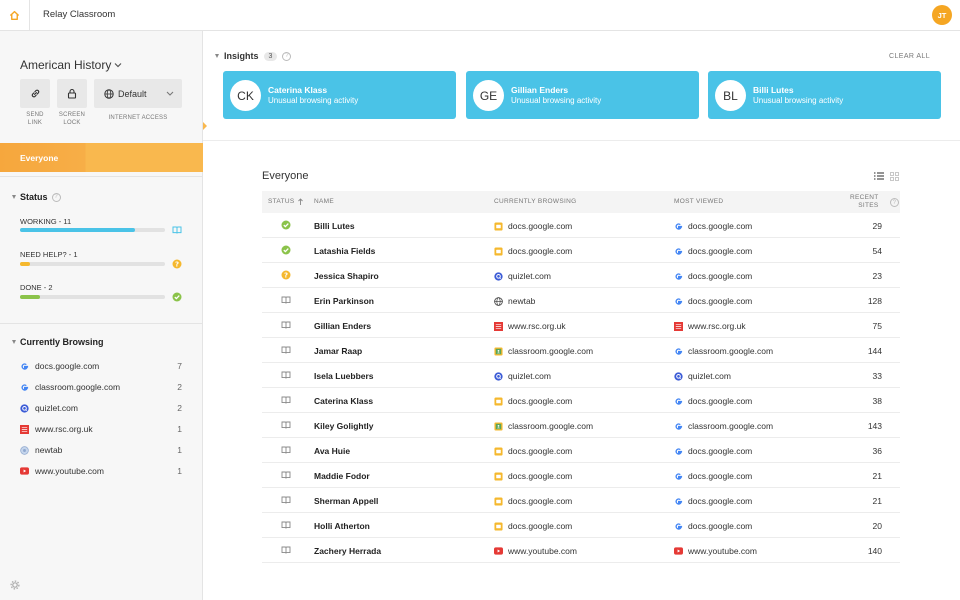 Image resolution: width=960 pixels, height=600 pixels. What do you see at coordinates (346, 276) in the screenshot?
I see `student-name: Jessica Shapiro` at bounding box center [346, 276].